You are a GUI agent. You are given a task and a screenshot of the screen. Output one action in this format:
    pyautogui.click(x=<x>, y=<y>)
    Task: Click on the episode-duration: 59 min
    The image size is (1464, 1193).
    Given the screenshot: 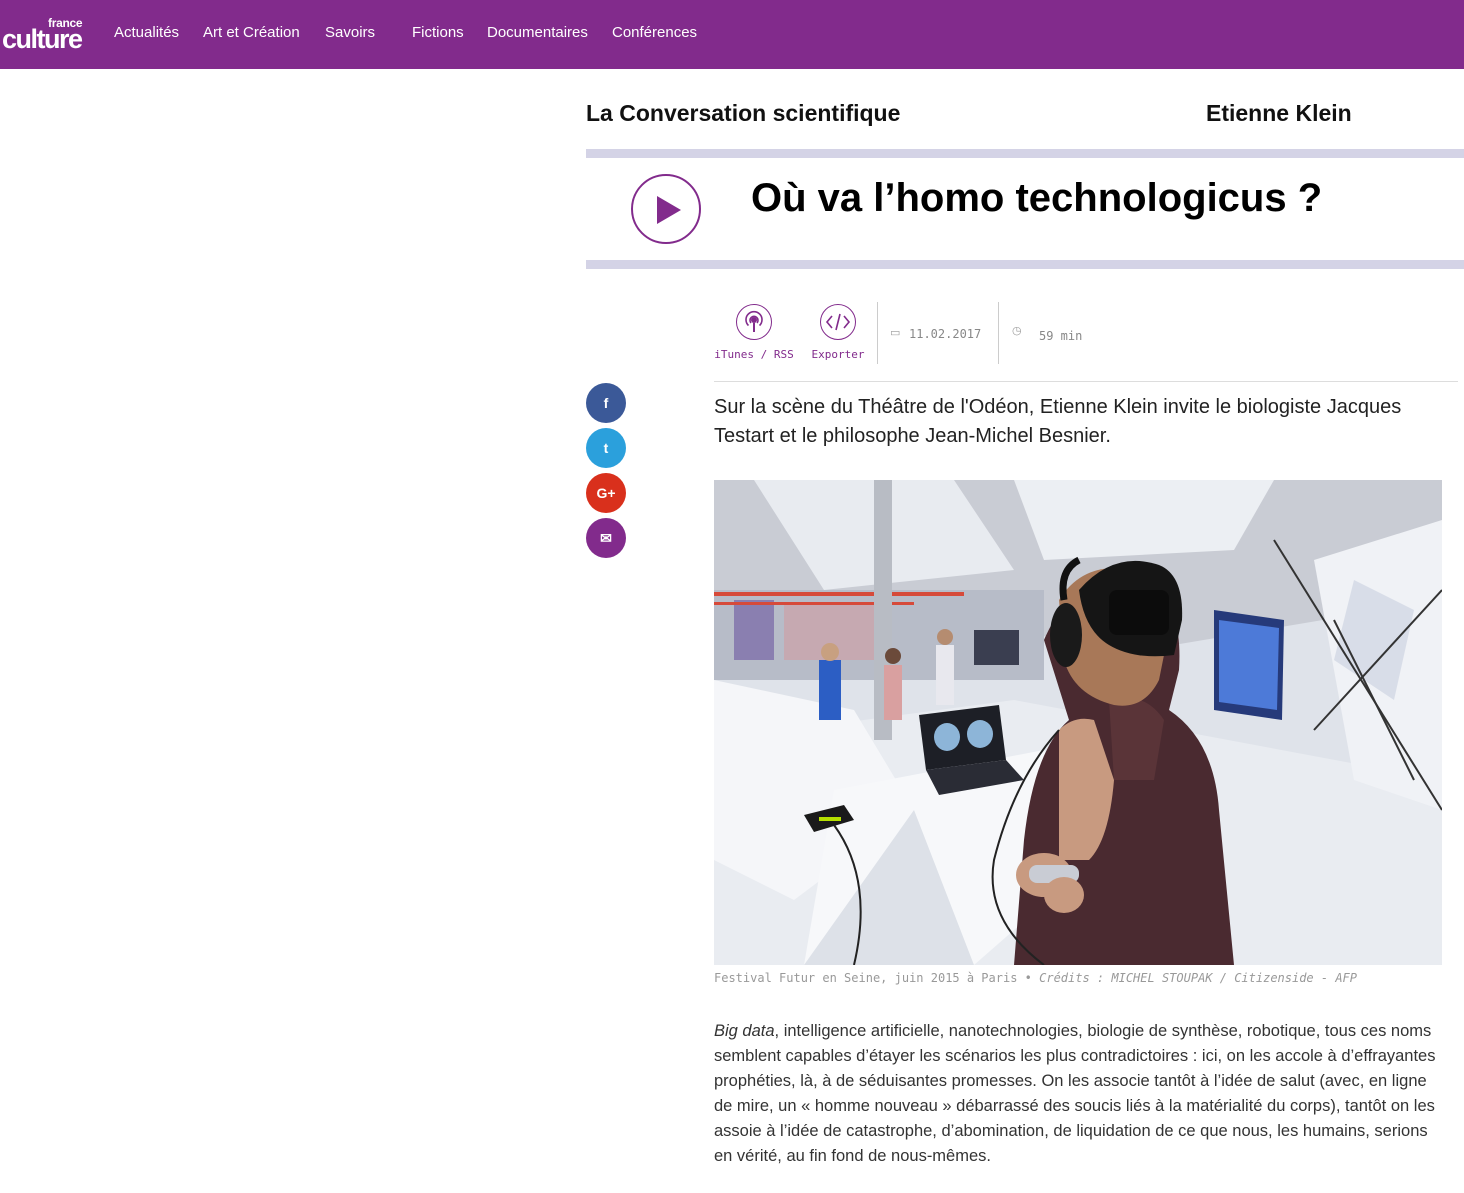 What is the action you would take?
    pyautogui.click(x=1061, y=336)
    